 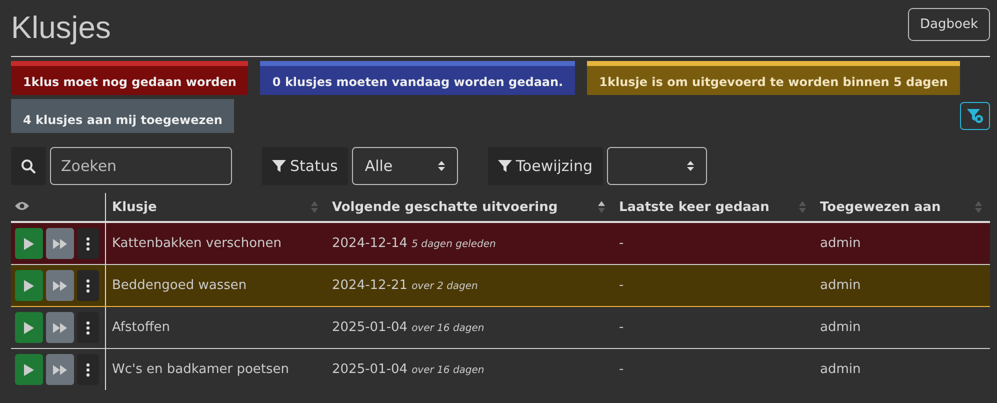 I want to click on clear-filter-button, so click(x=975, y=116).